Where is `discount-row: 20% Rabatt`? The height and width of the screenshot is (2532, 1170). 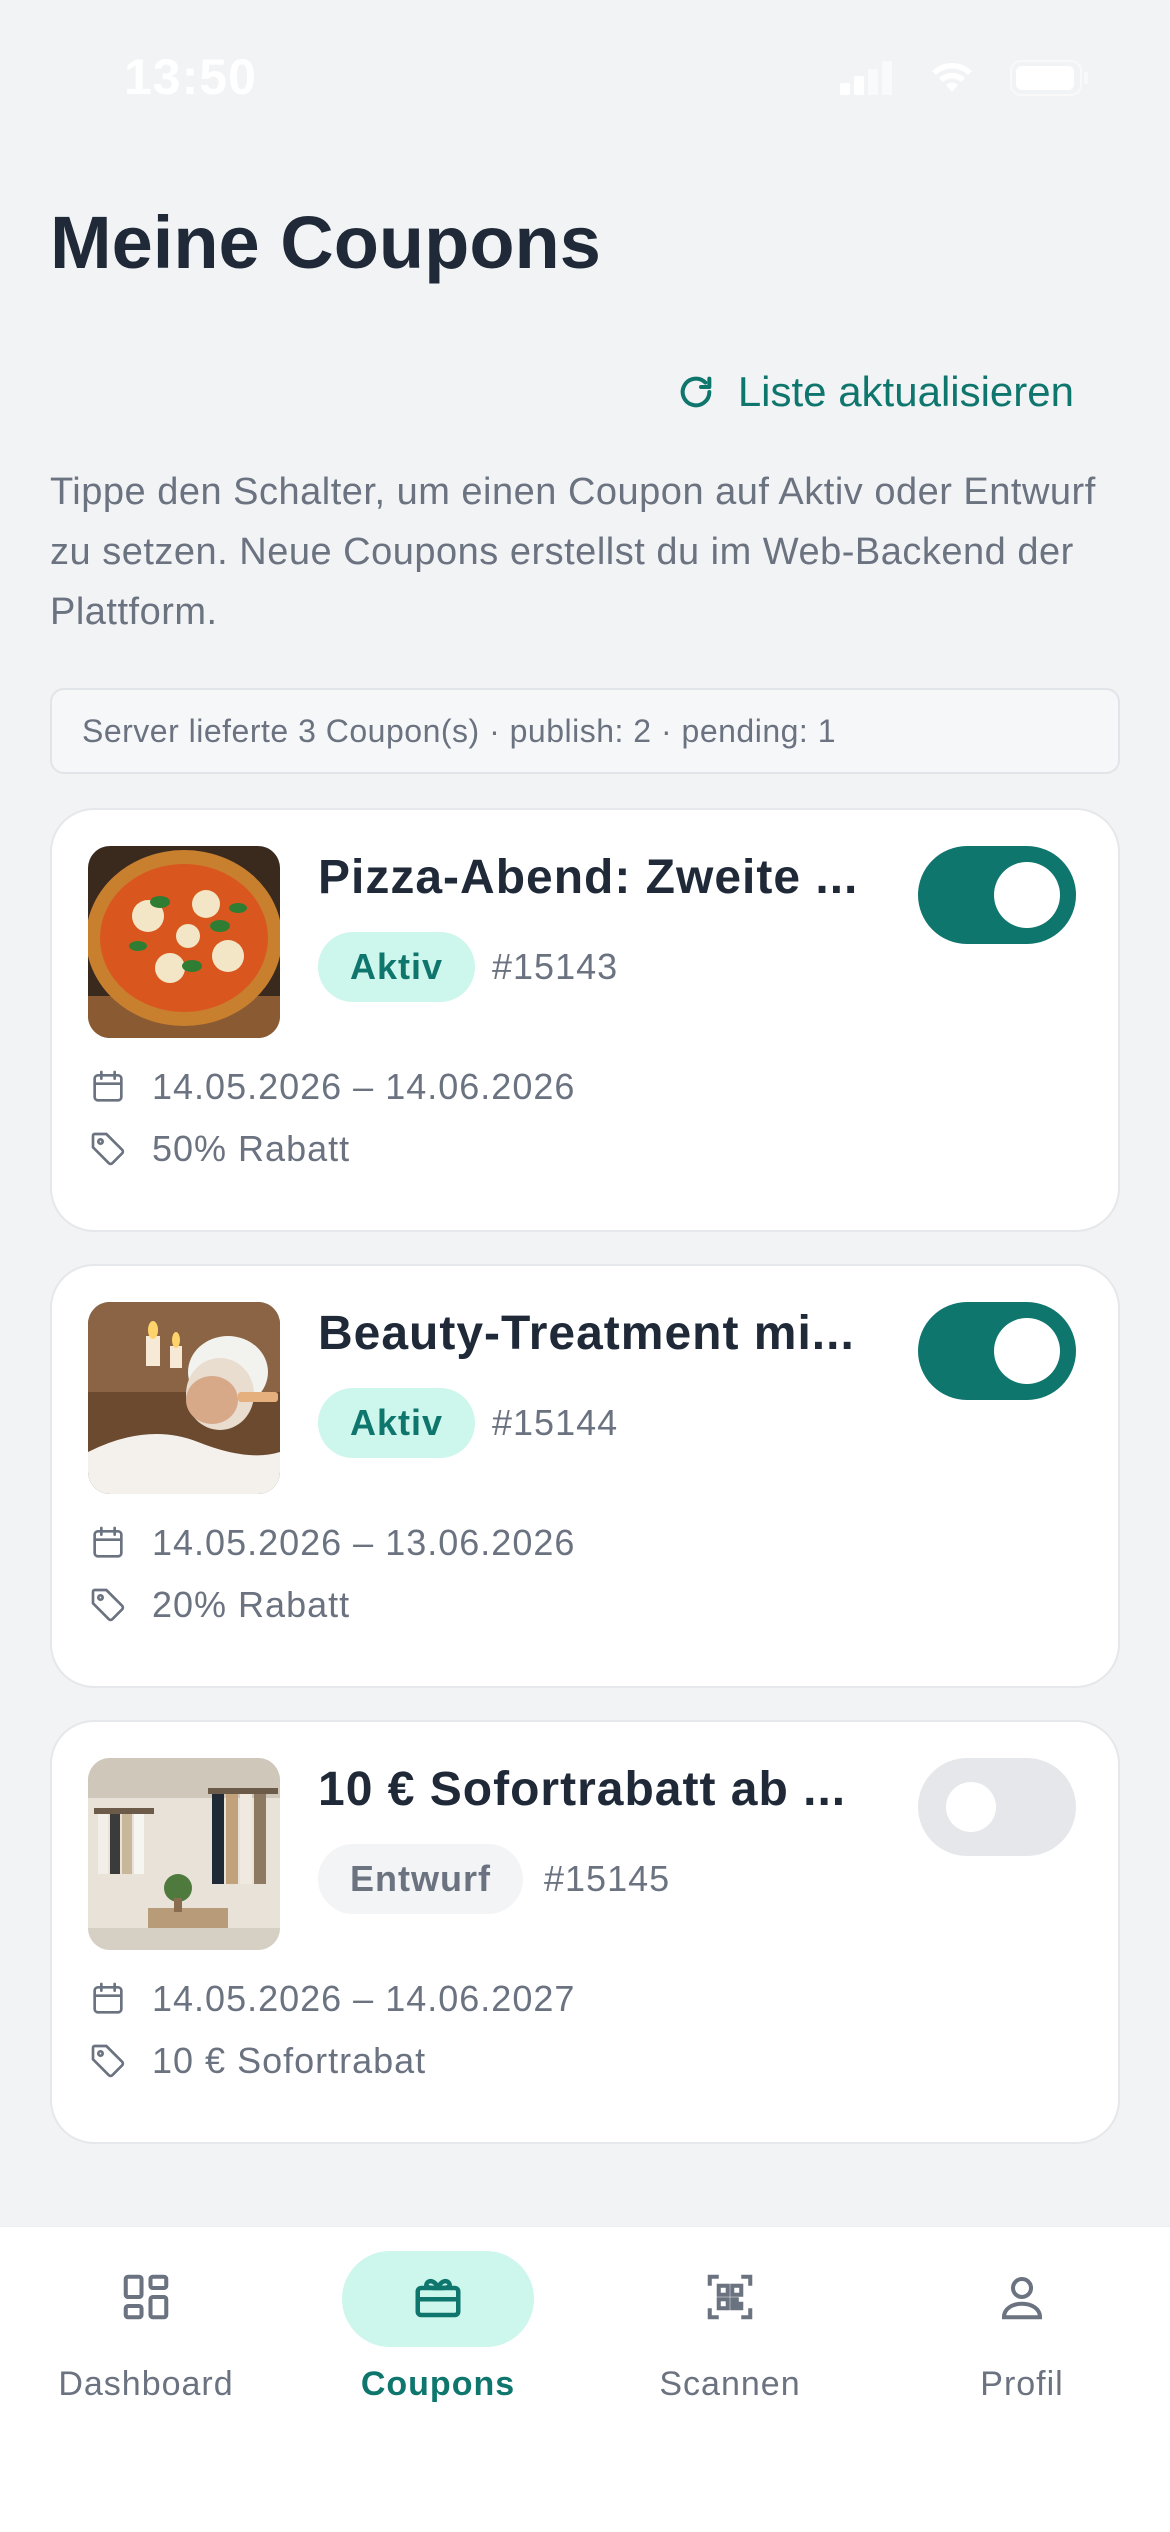
discount-row: 20% Rabatt is located at coordinates (219, 1605).